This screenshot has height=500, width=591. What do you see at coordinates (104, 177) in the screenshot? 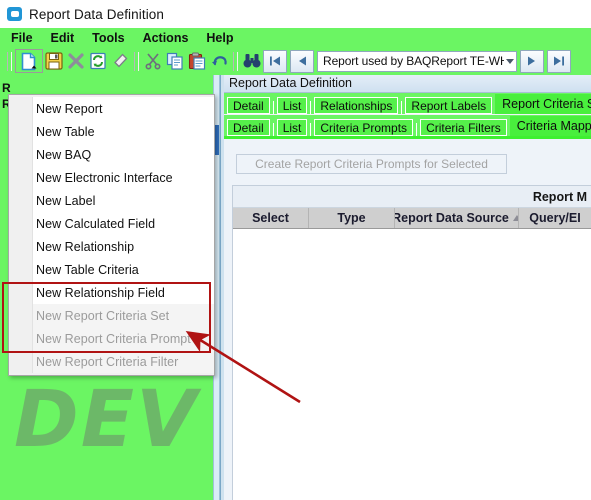
I see `menu-item-new-electronic-interface-label: New Electronic Interface` at bounding box center [104, 177].